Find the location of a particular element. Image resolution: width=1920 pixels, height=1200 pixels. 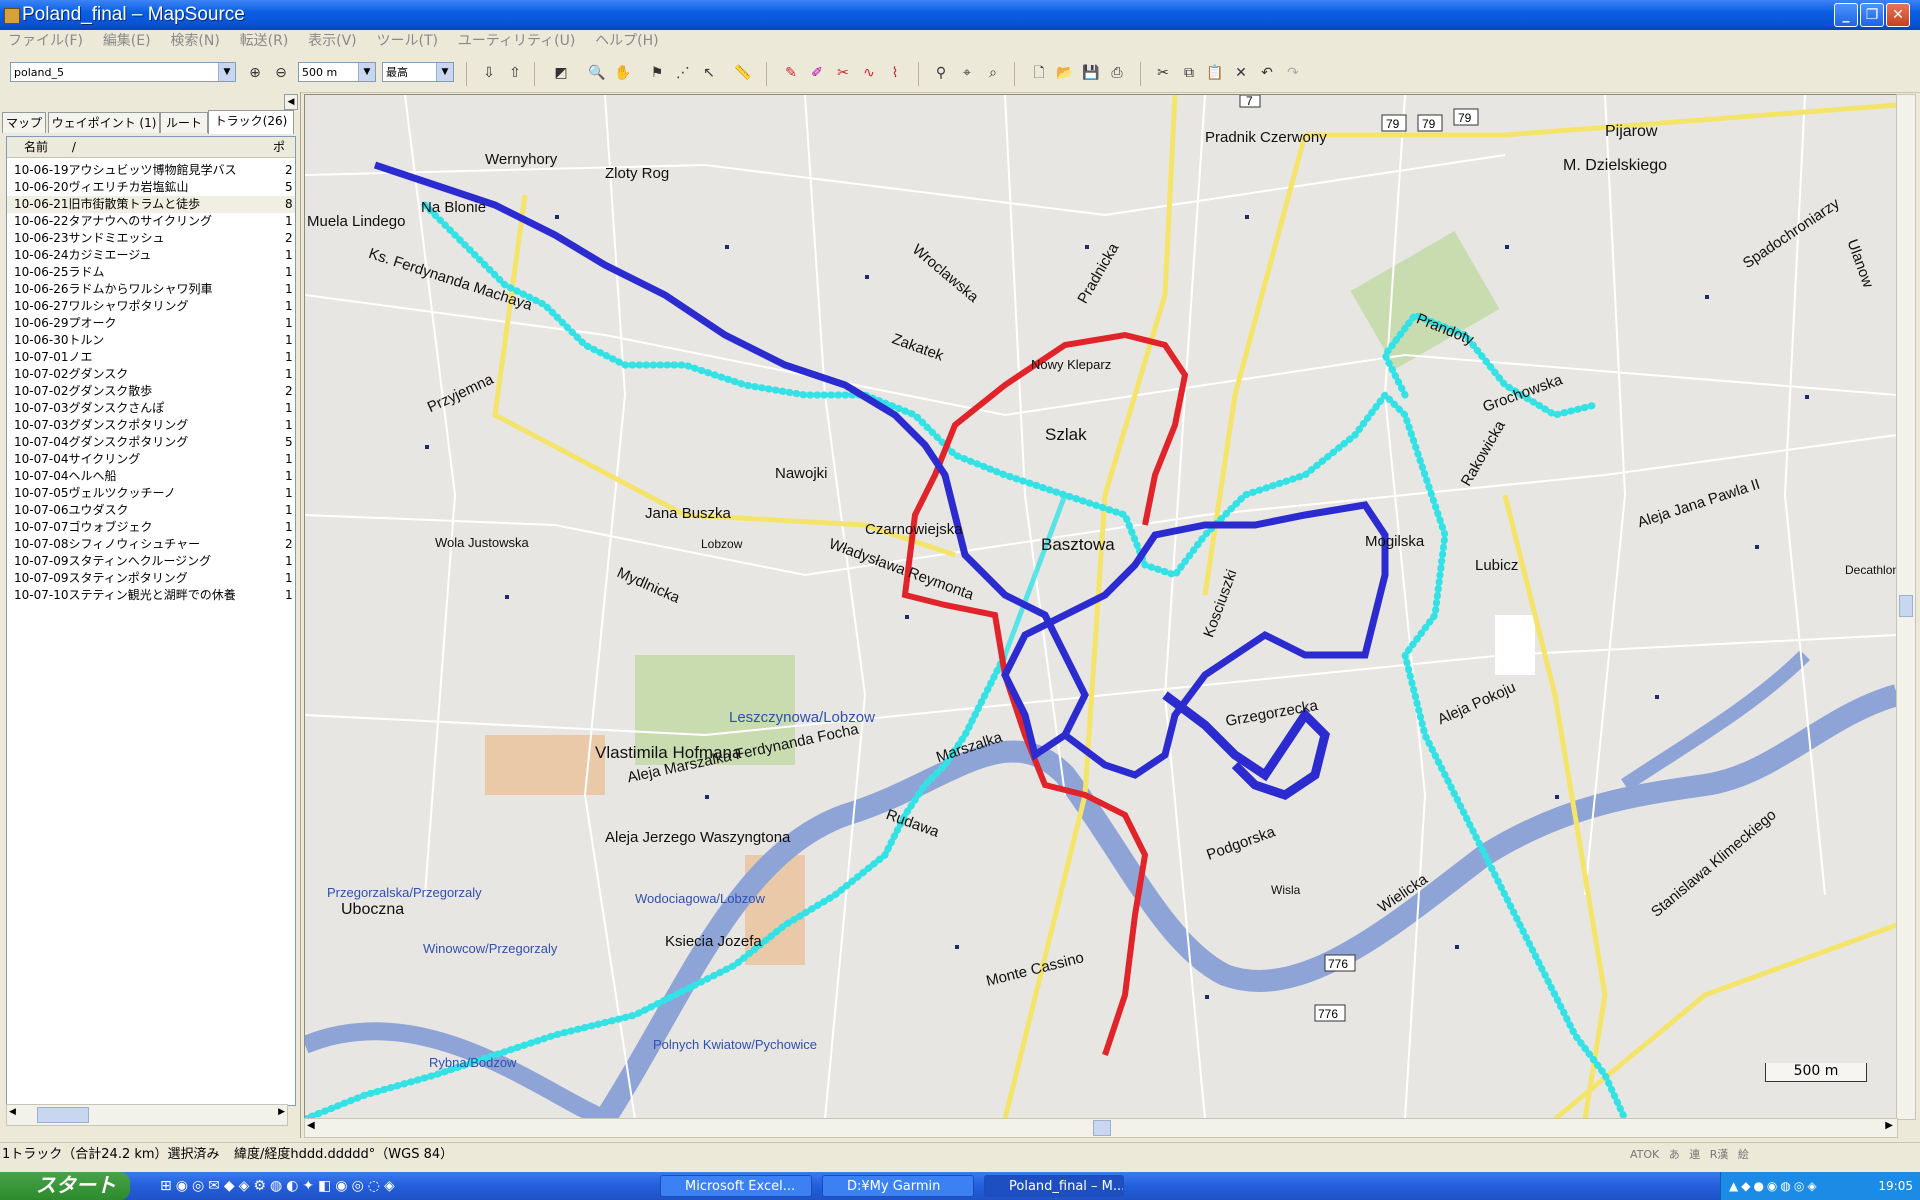

column-header-name: 名前 is located at coordinates (36, 147).